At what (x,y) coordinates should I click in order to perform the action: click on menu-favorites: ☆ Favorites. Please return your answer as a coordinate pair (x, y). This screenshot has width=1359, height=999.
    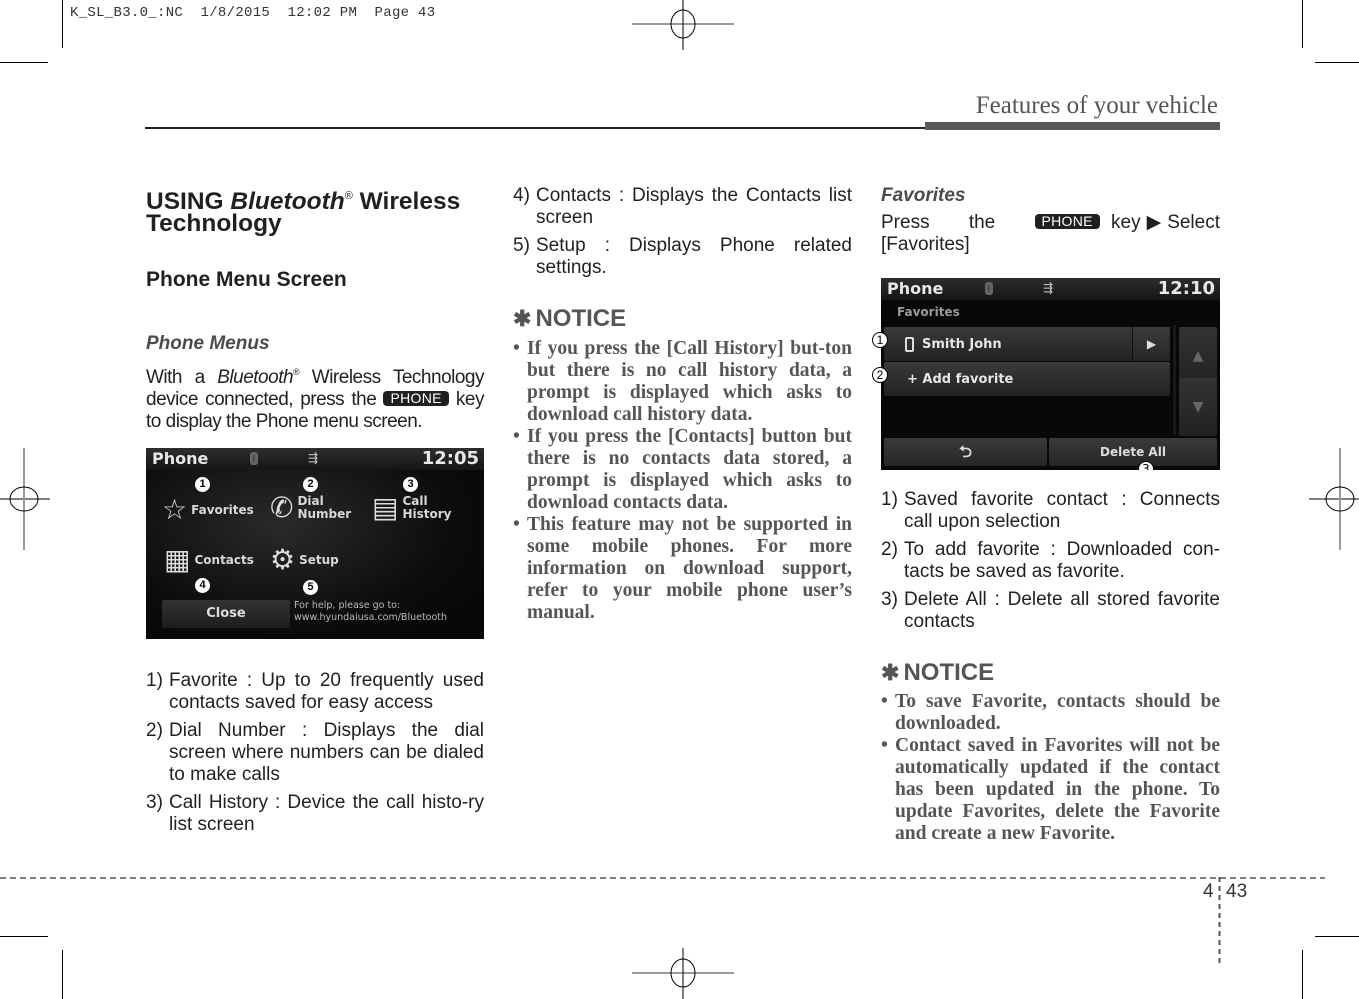
    Looking at the image, I should click on (208, 510).